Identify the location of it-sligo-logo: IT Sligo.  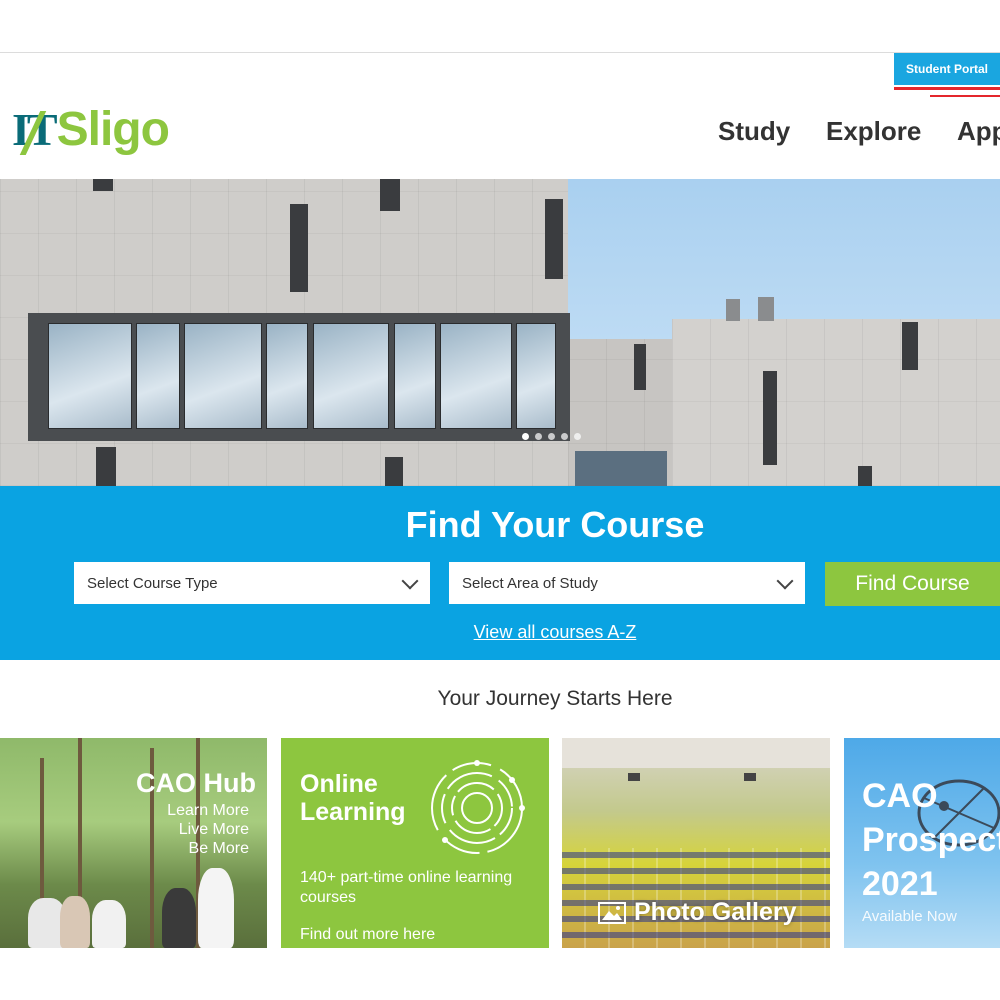
(91, 129).